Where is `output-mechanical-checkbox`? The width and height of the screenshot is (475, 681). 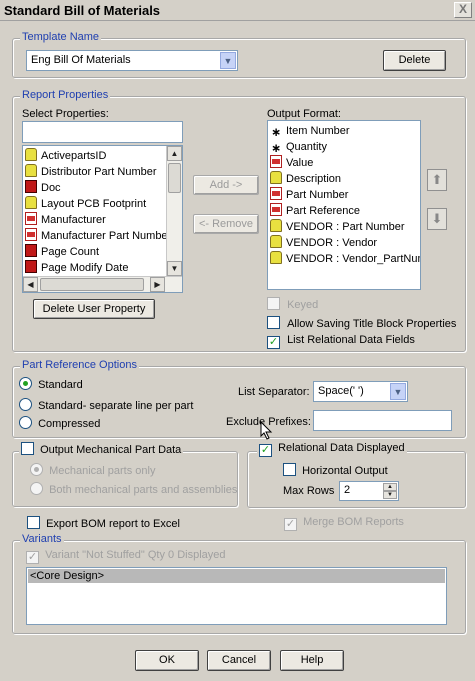 output-mechanical-checkbox is located at coordinates (27, 448).